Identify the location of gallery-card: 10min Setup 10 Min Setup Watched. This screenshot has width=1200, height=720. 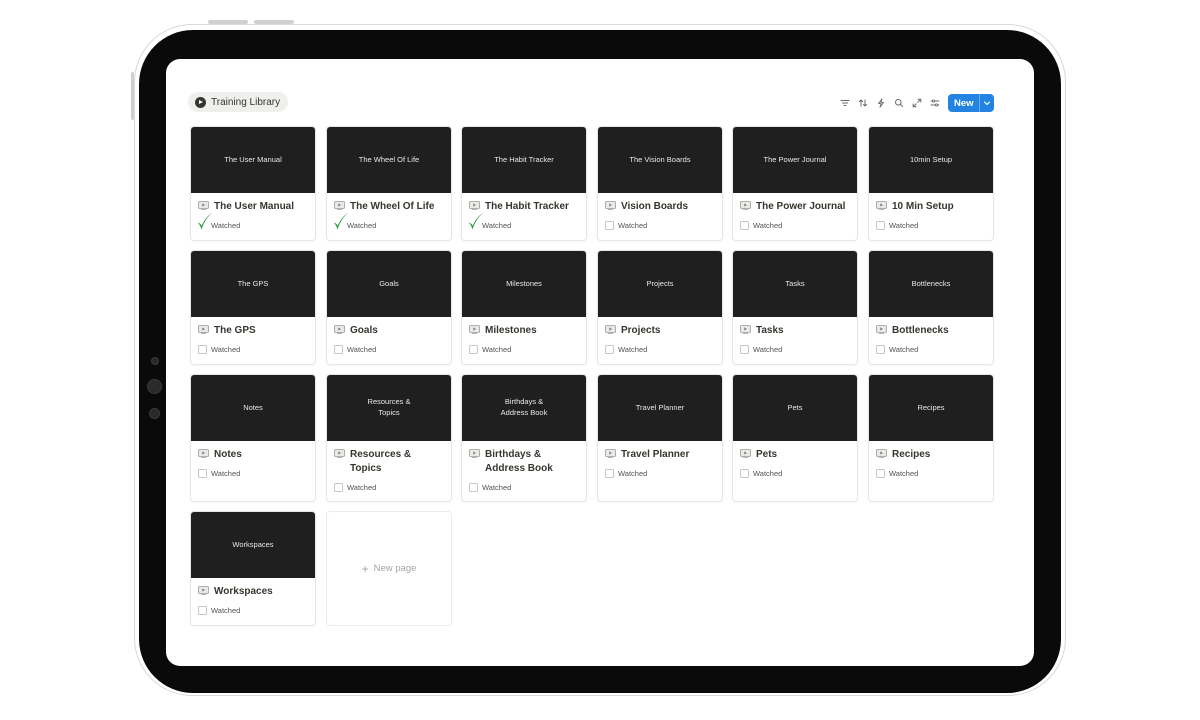
(931, 183).